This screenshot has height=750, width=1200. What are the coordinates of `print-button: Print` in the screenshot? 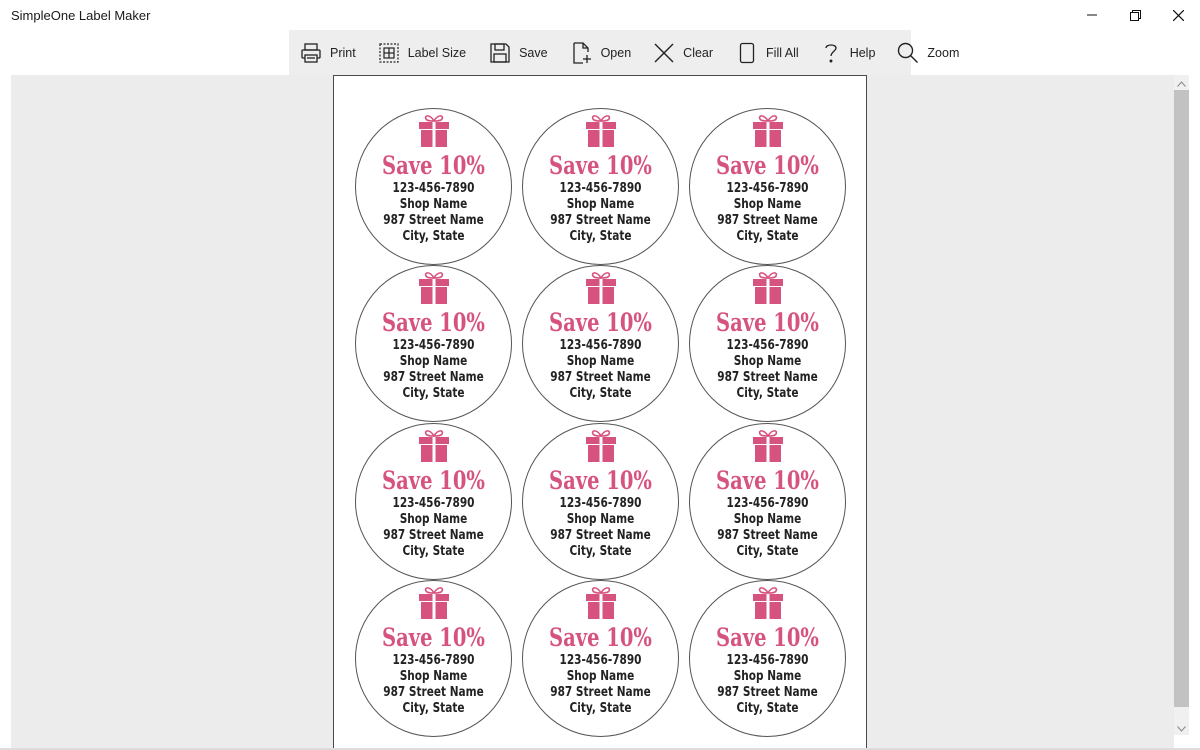 It's located at (327, 52).